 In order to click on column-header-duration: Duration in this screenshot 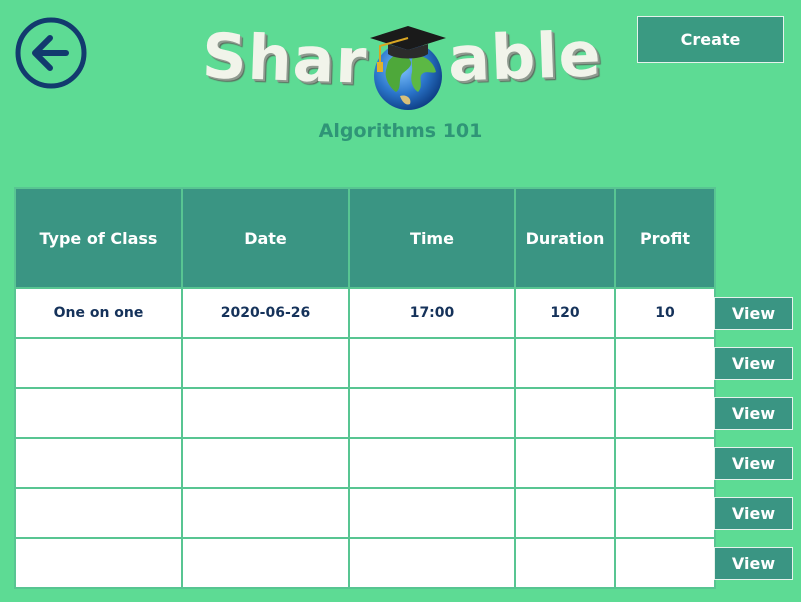, I will do `click(565, 238)`.